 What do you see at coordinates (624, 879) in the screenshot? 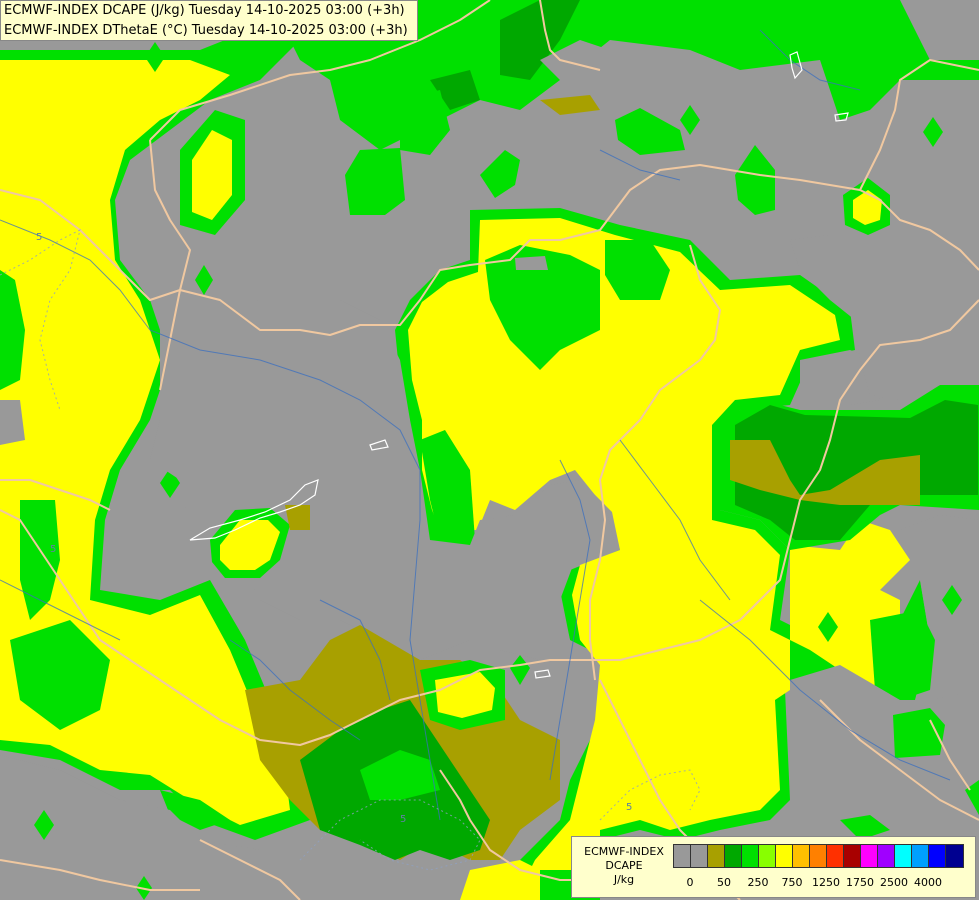
I see `legend-unit: J/kg` at bounding box center [624, 879].